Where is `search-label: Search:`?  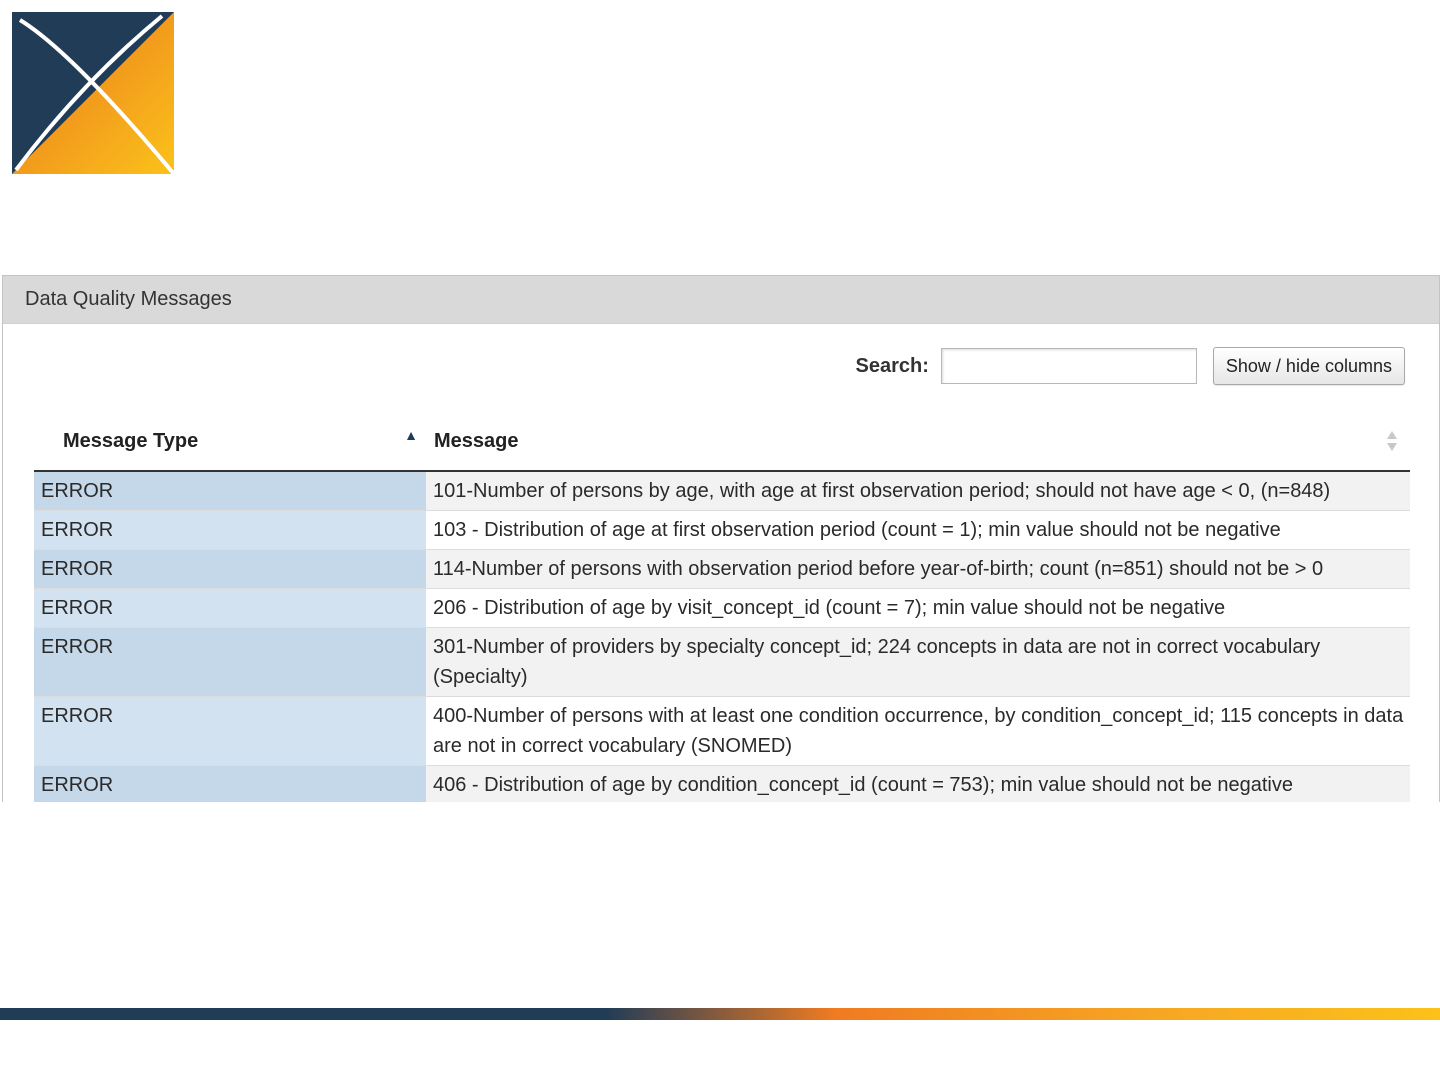
search-label: Search: is located at coordinates (892, 365).